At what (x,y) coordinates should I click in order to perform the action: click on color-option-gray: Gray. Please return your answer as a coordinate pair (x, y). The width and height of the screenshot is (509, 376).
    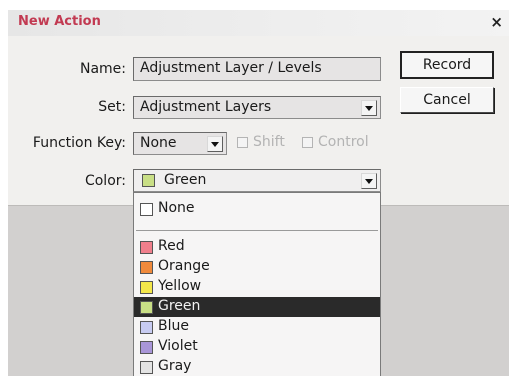
    Looking at the image, I should click on (257, 366).